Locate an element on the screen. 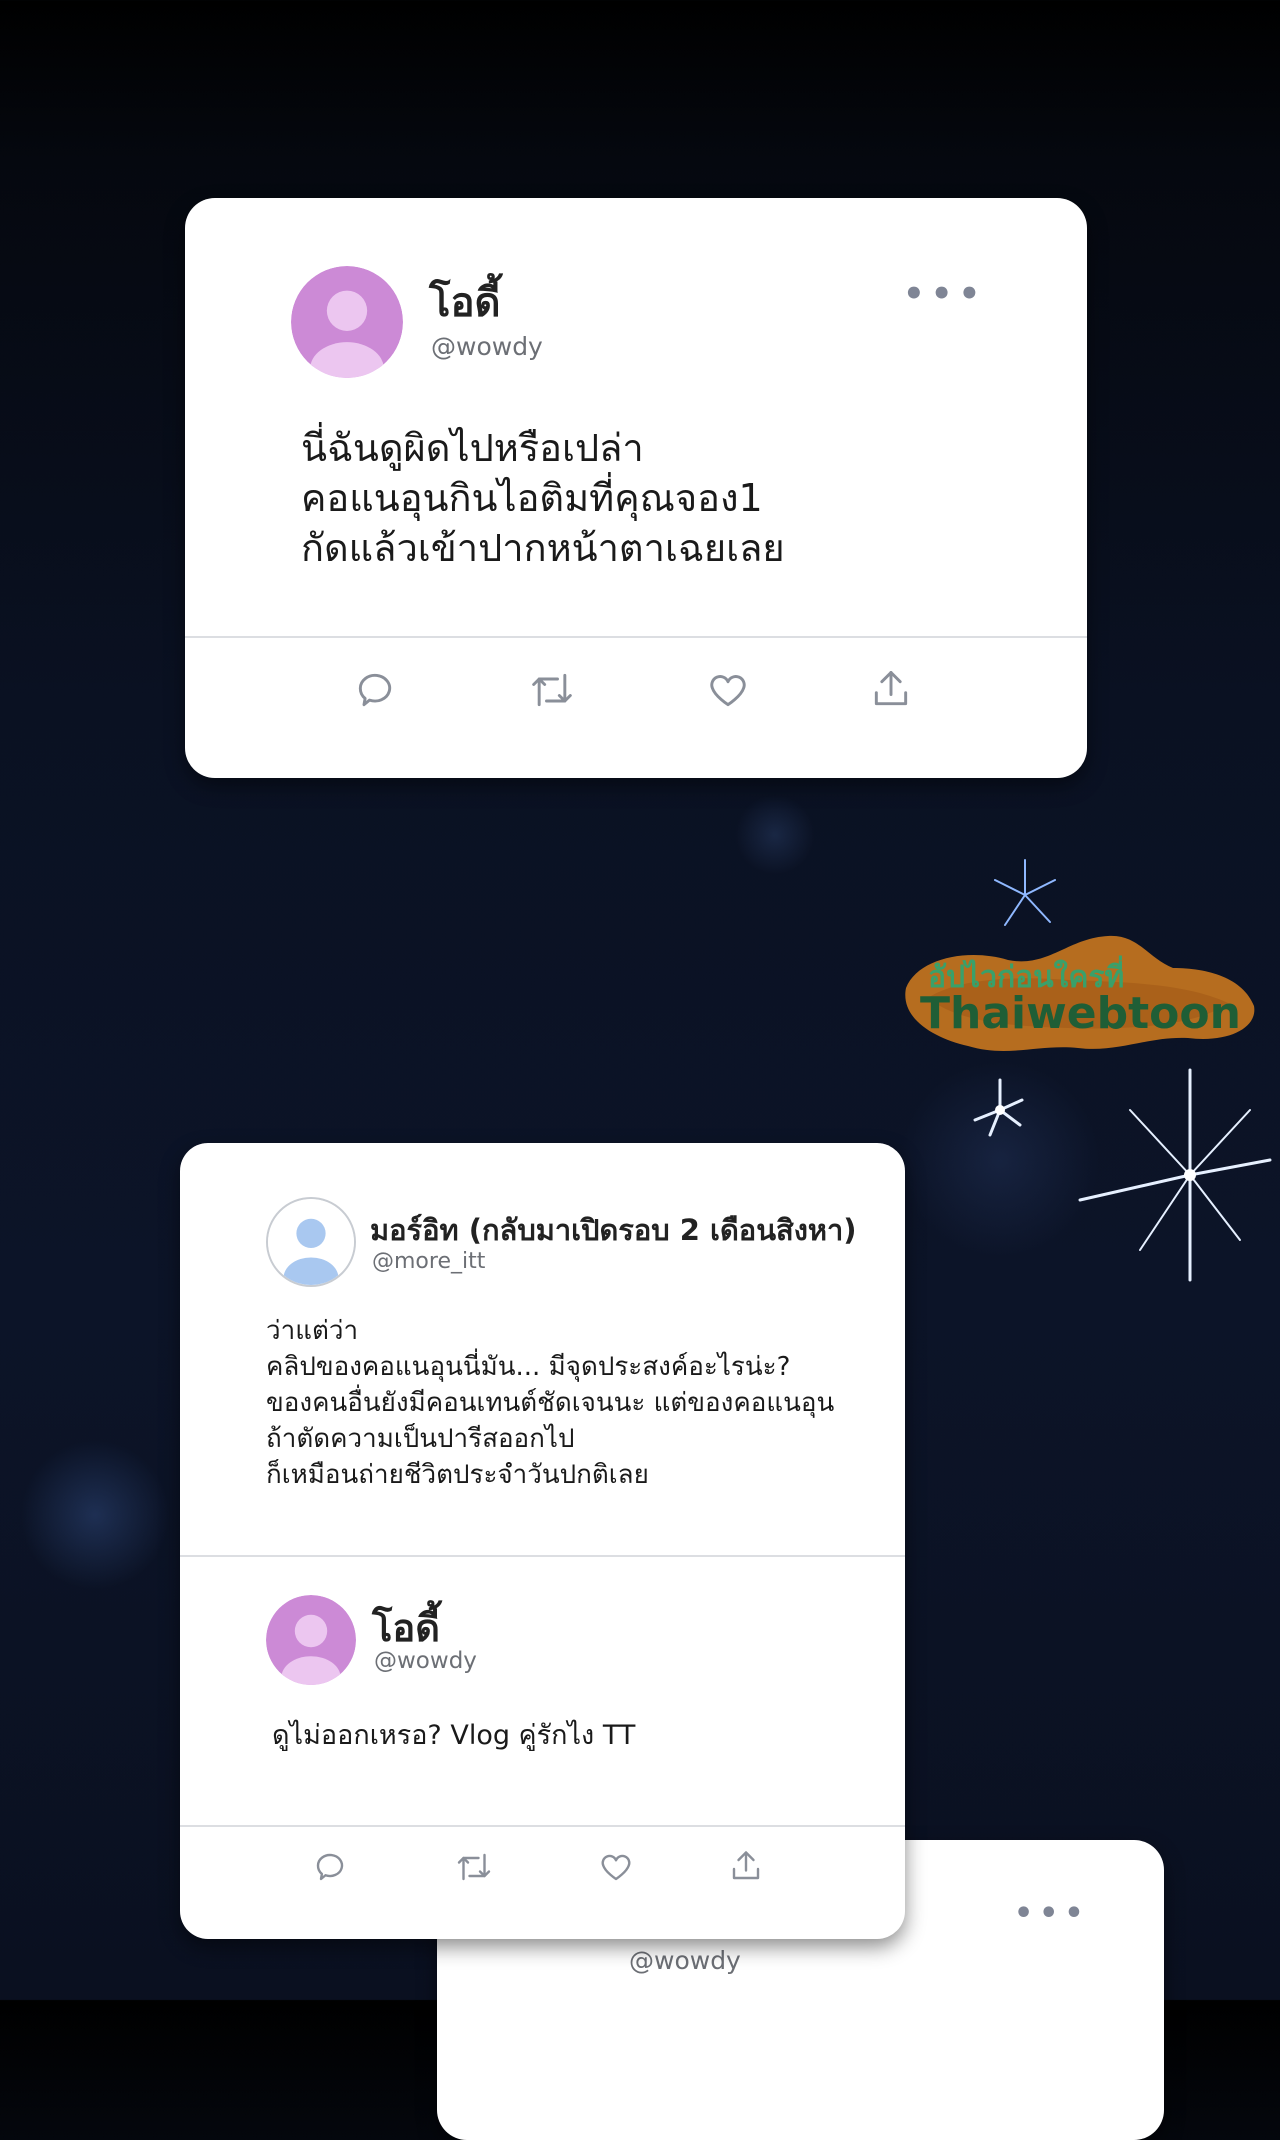 Image resolution: width=1280 pixels, height=2140 pixels. tweet-line: ว่าแต่ว่า is located at coordinates (312, 1331).